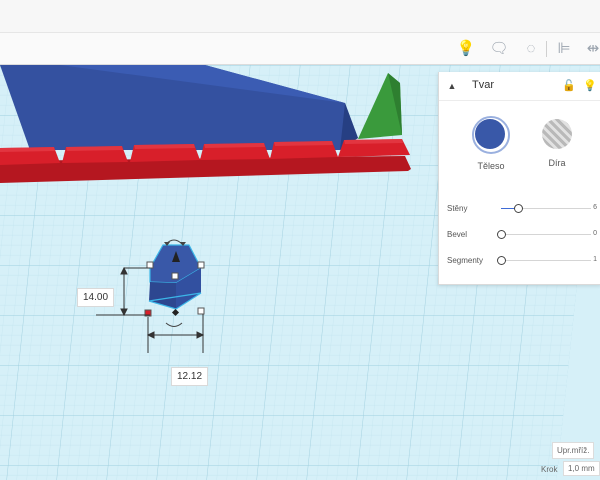 This screenshot has height=480, width=600. Describe the element at coordinates (595, 207) in the screenshot. I see `prop-value-sides: 6` at that location.